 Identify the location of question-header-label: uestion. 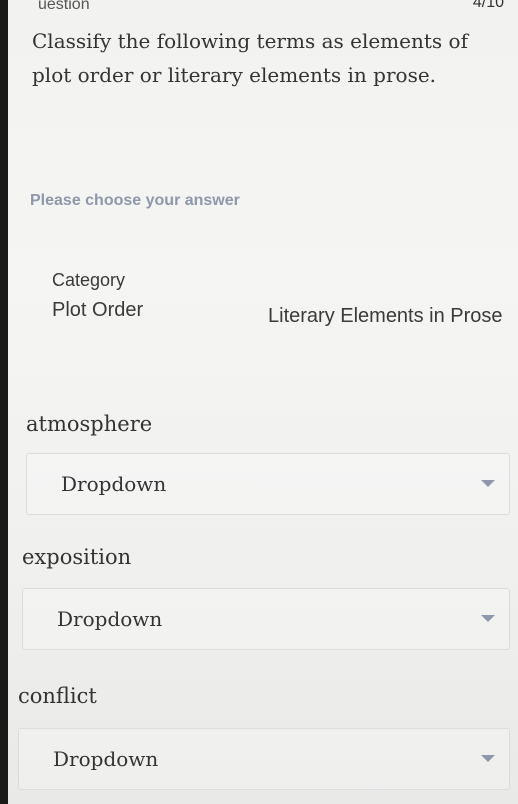
(64, 6).